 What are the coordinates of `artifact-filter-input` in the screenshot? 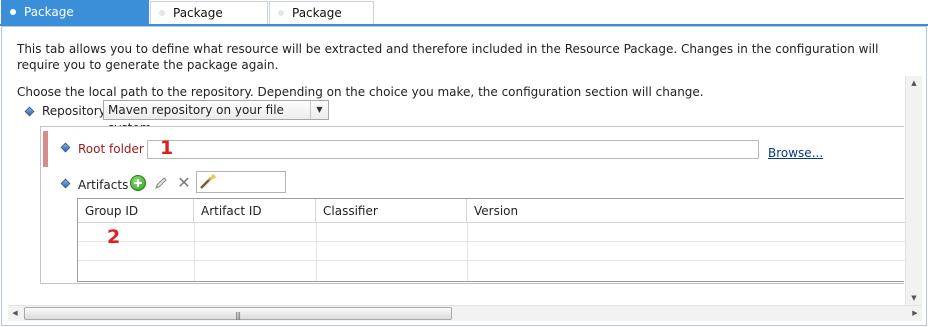 It's located at (241, 182).